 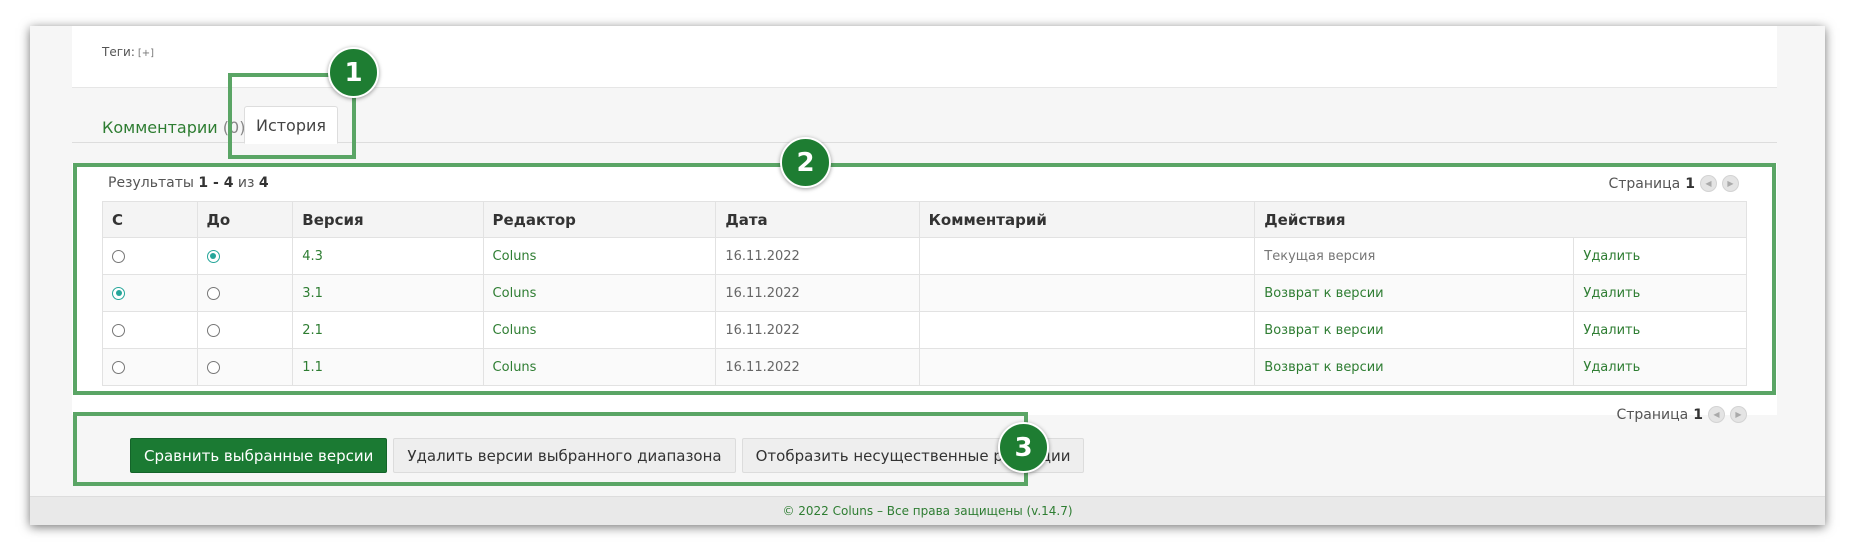 What do you see at coordinates (312, 330) in the screenshot?
I see `version-link: 2.1` at bounding box center [312, 330].